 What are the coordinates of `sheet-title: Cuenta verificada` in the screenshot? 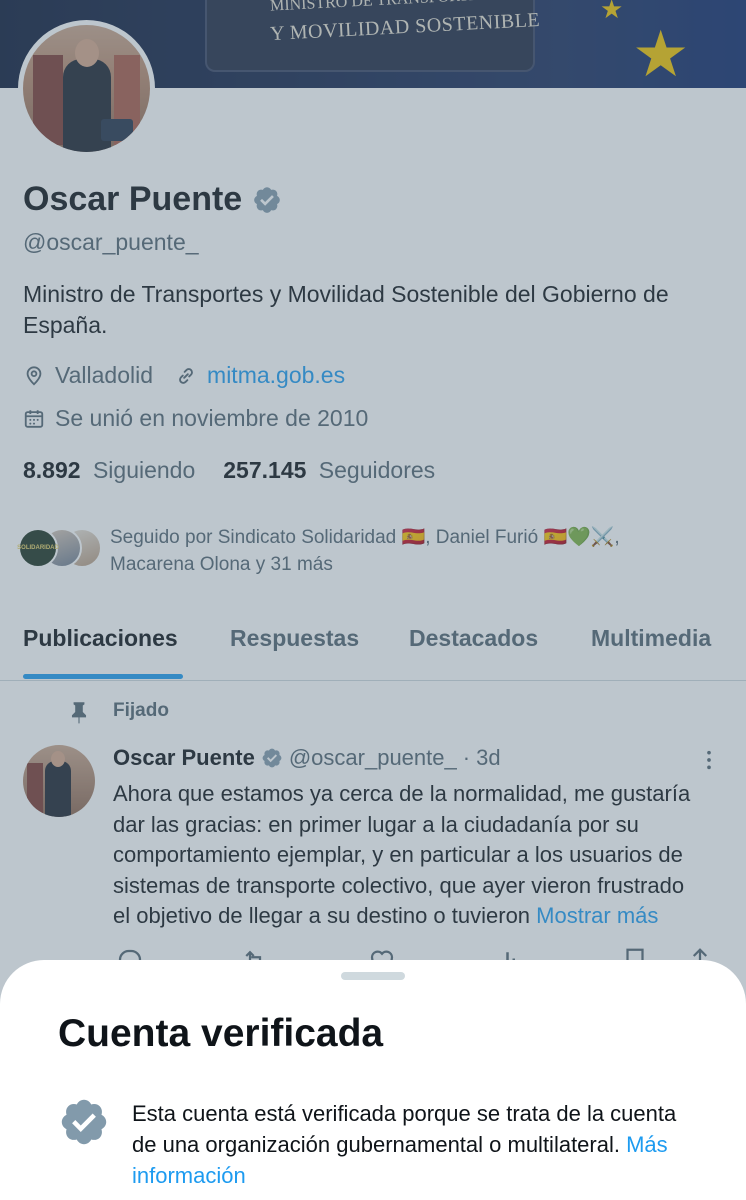 It's located at (221, 1033).